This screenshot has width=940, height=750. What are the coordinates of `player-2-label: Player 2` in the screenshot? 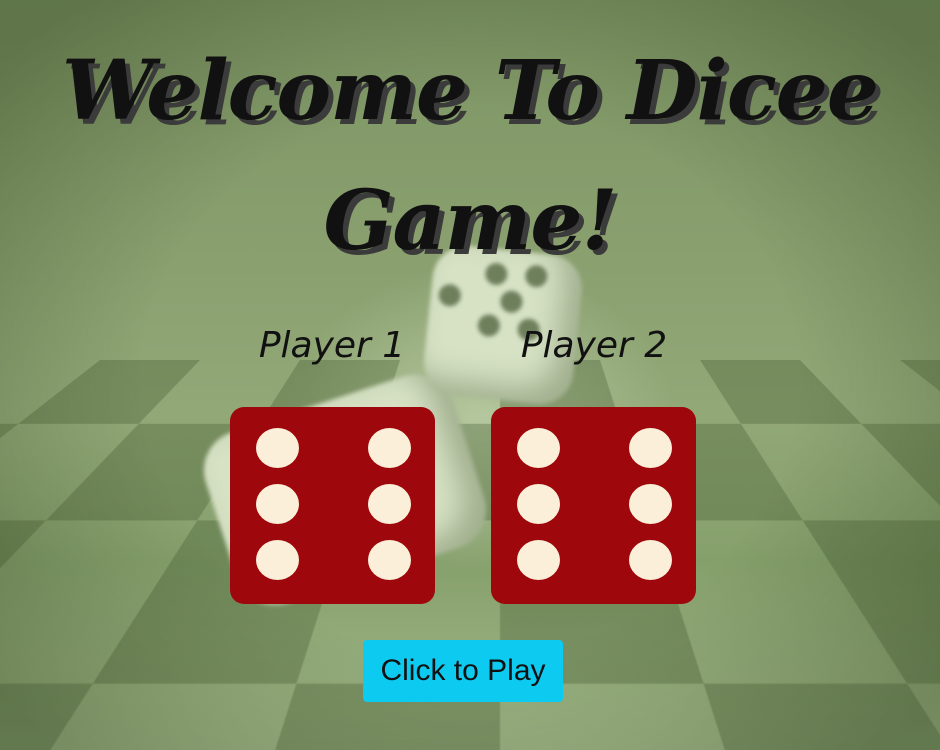 It's located at (594, 345).